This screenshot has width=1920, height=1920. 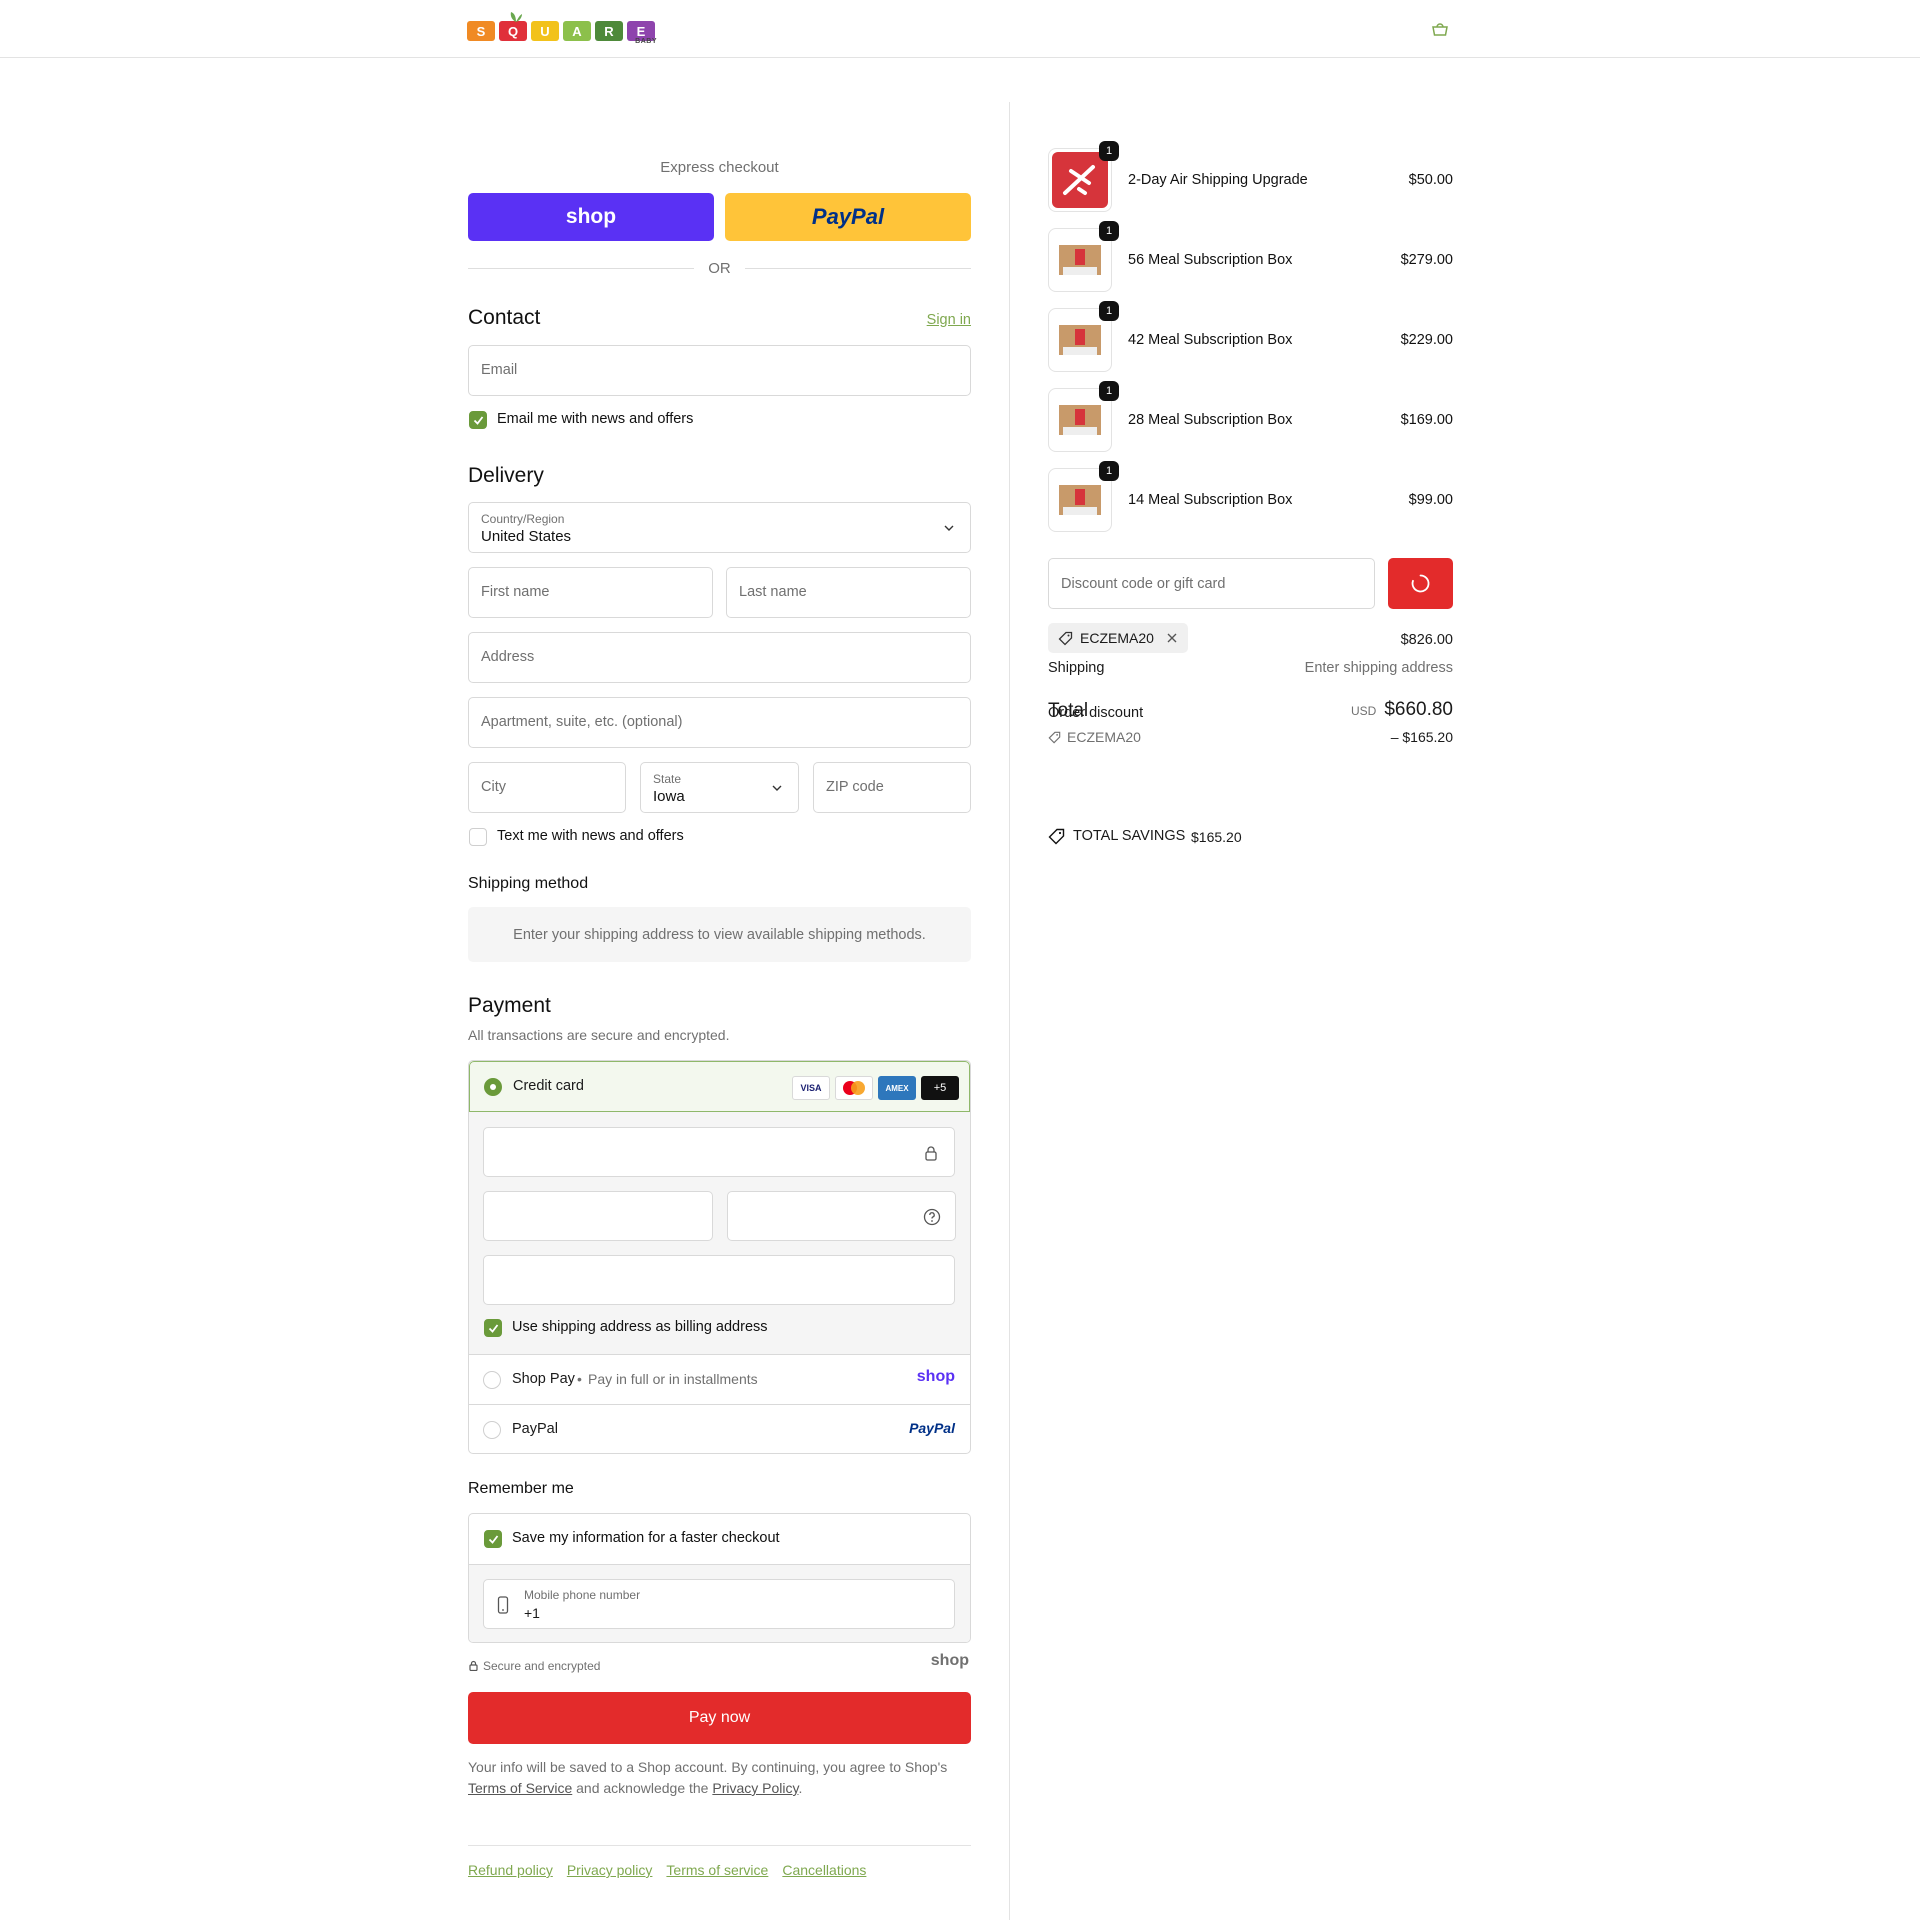 What do you see at coordinates (1210, 500) in the screenshot?
I see `item-name: 14 Meal Subscription Box` at bounding box center [1210, 500].